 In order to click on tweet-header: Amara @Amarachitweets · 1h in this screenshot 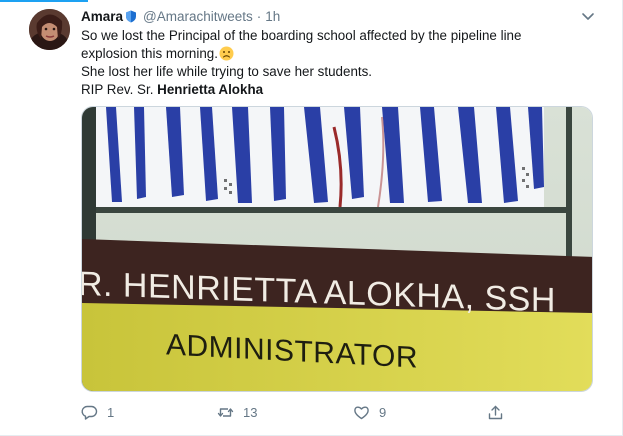, I will do `click(180, 16)`.